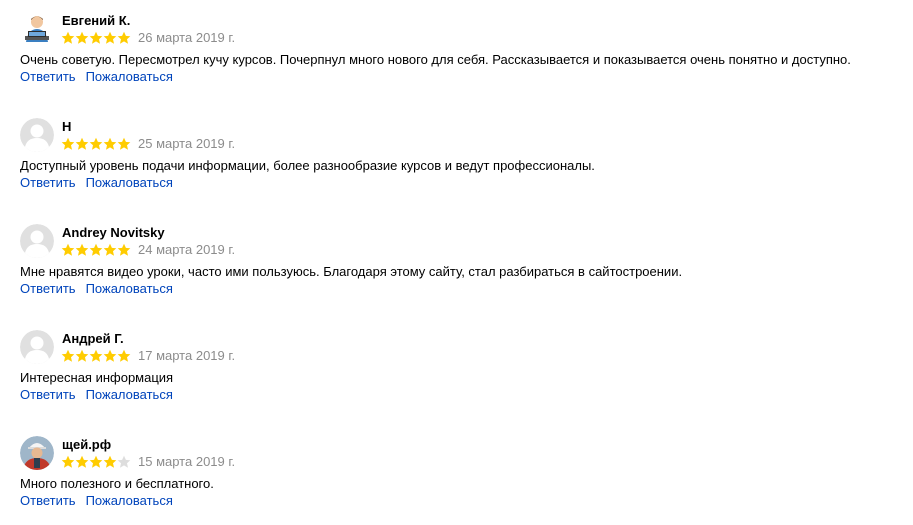 The height and width of the screenshot is (525, 913). I want to click on review-text: Много полезного и бесплатного., so click(117, 483).